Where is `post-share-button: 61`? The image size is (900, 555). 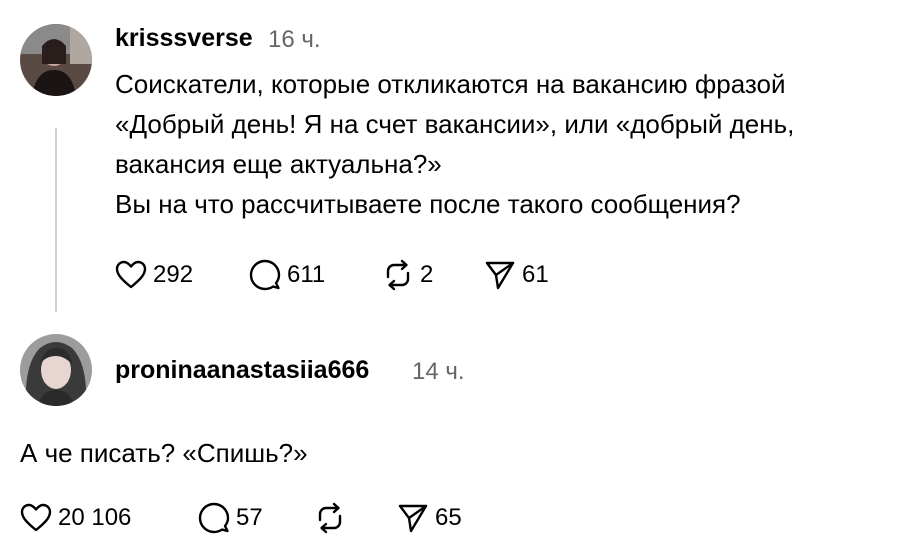
post-share-button: 61 is located at coordinates (516, 275).